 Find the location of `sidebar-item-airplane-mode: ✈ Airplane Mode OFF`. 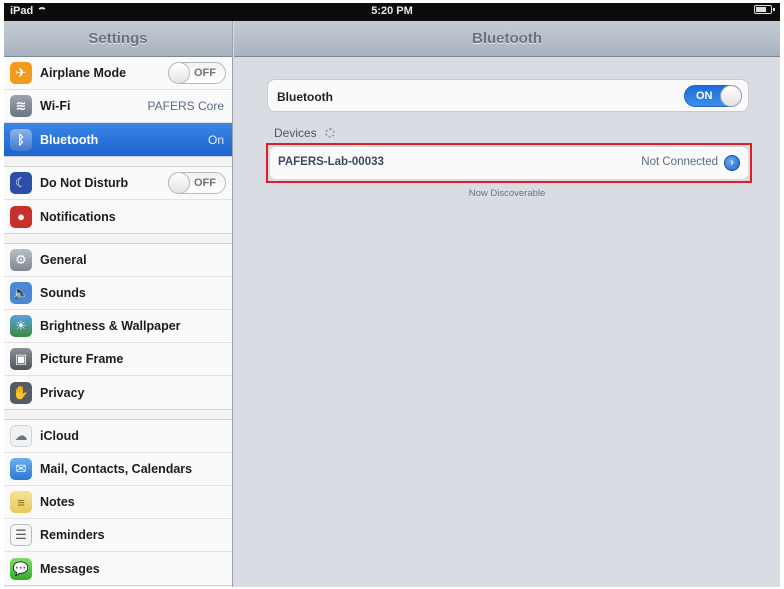

sidebar-item-airplane-mode: ✈ Airplane Mode OFF is located at coordinates (118, 73).